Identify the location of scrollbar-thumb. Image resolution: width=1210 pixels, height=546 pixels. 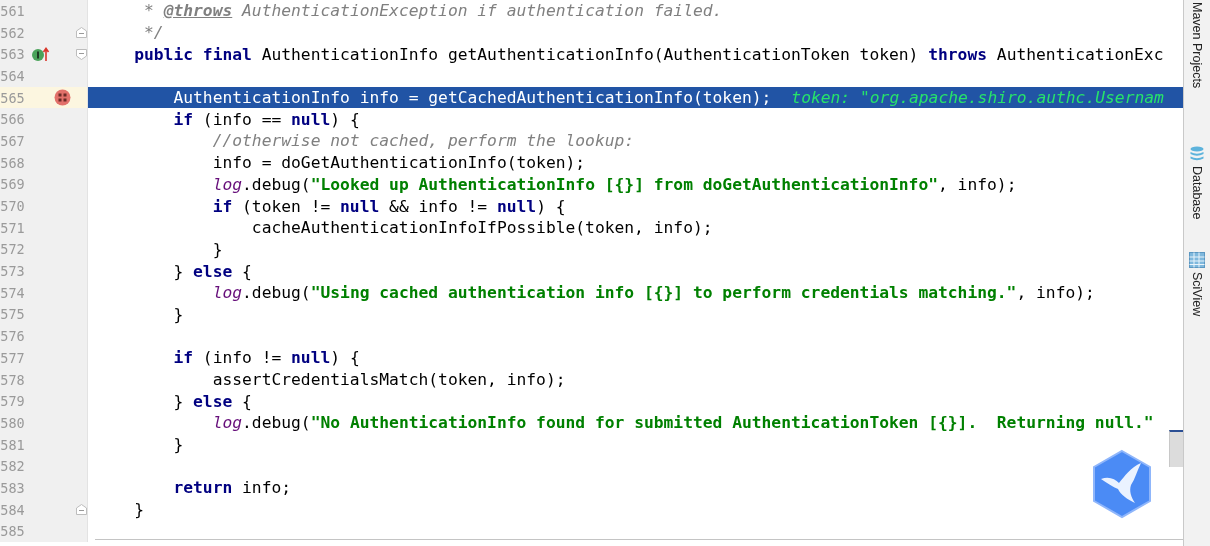
(1176, 448).